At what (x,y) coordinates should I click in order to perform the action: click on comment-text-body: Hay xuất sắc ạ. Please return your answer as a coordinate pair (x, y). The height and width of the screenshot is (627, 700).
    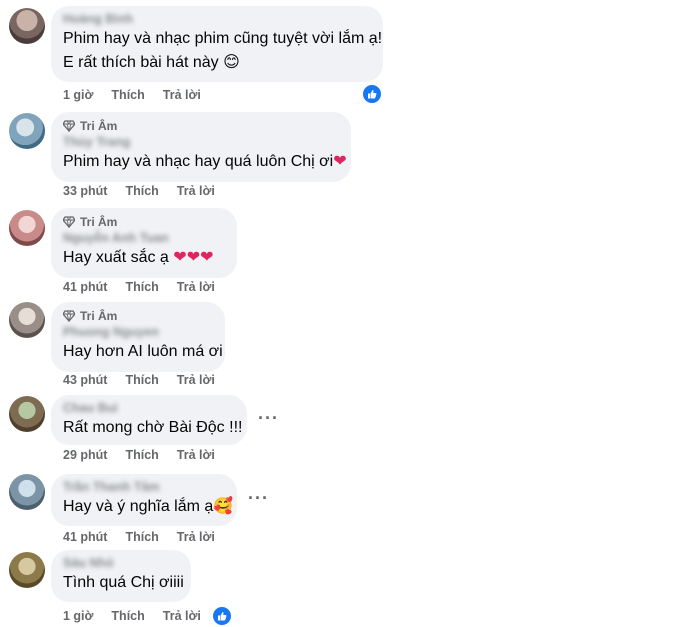
    Looking at the image, I should click on (116, 257).